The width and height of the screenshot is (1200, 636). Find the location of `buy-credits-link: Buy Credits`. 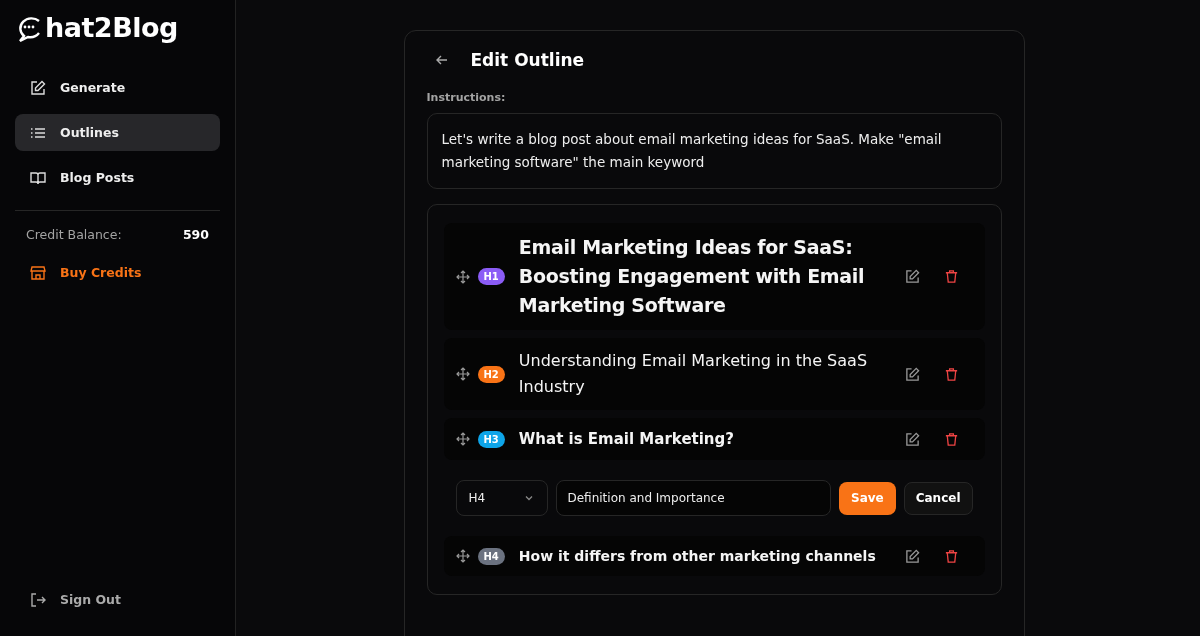

buy-credits-link: Buy Credits is located at coordinates (117, 272).